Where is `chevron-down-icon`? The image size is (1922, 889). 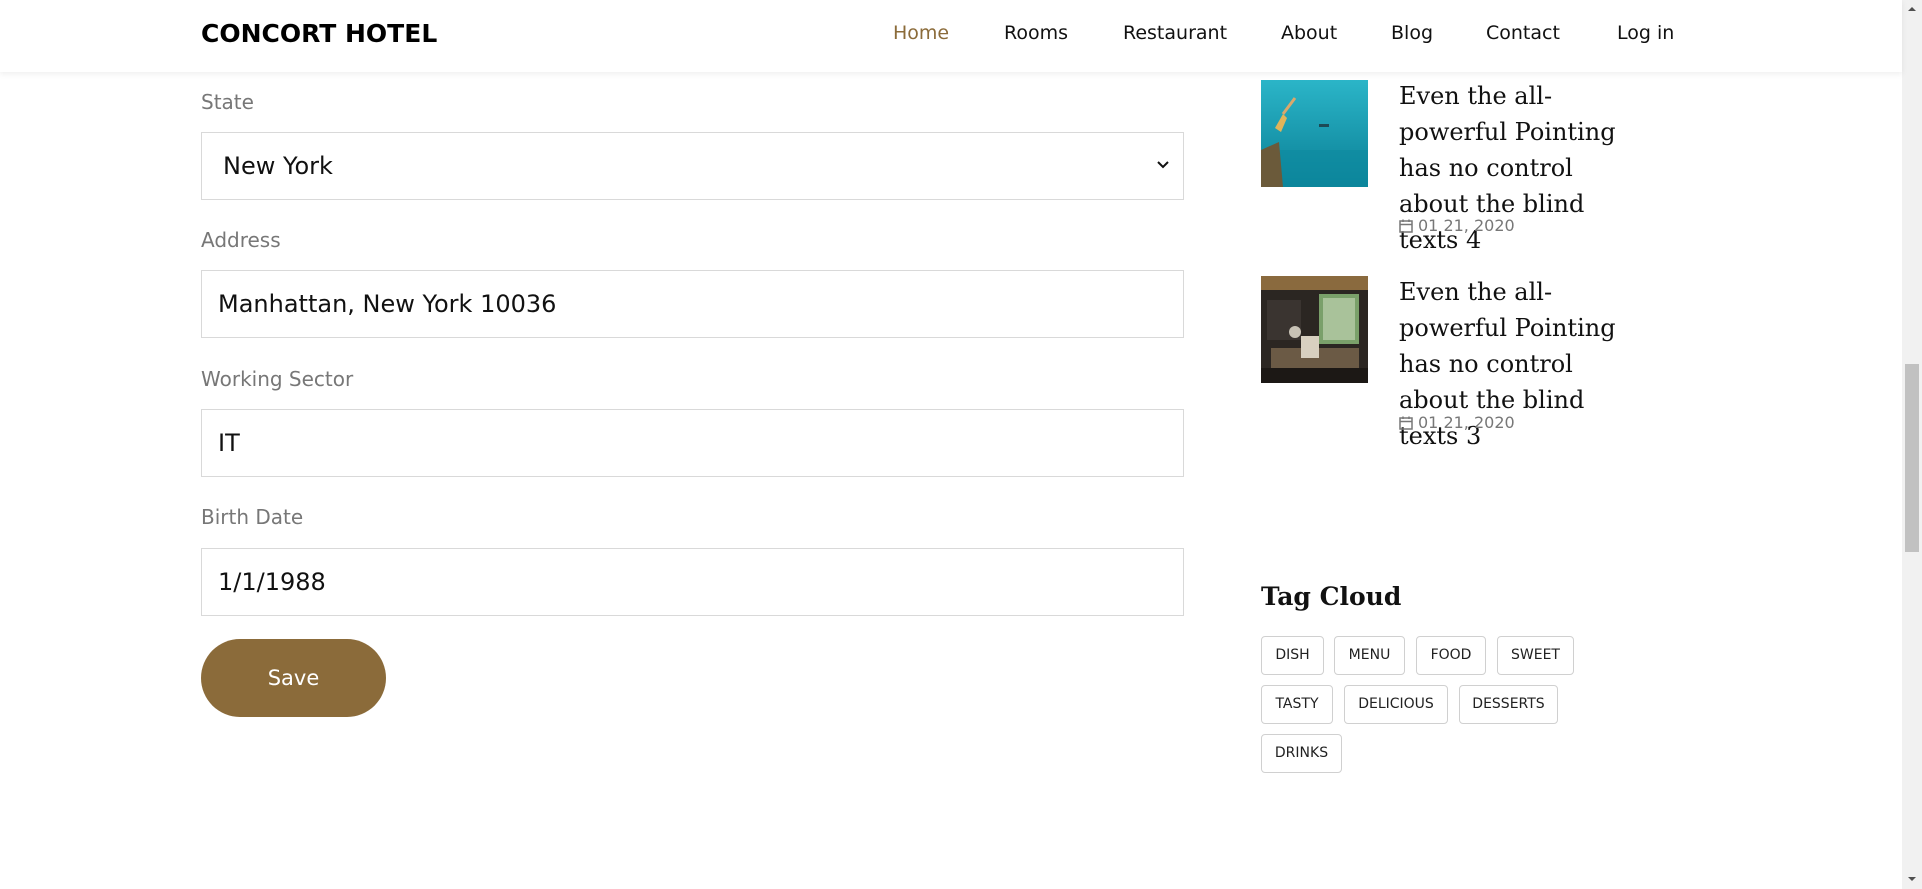 chevron-down-icon is located at coordinates (1163, 165).